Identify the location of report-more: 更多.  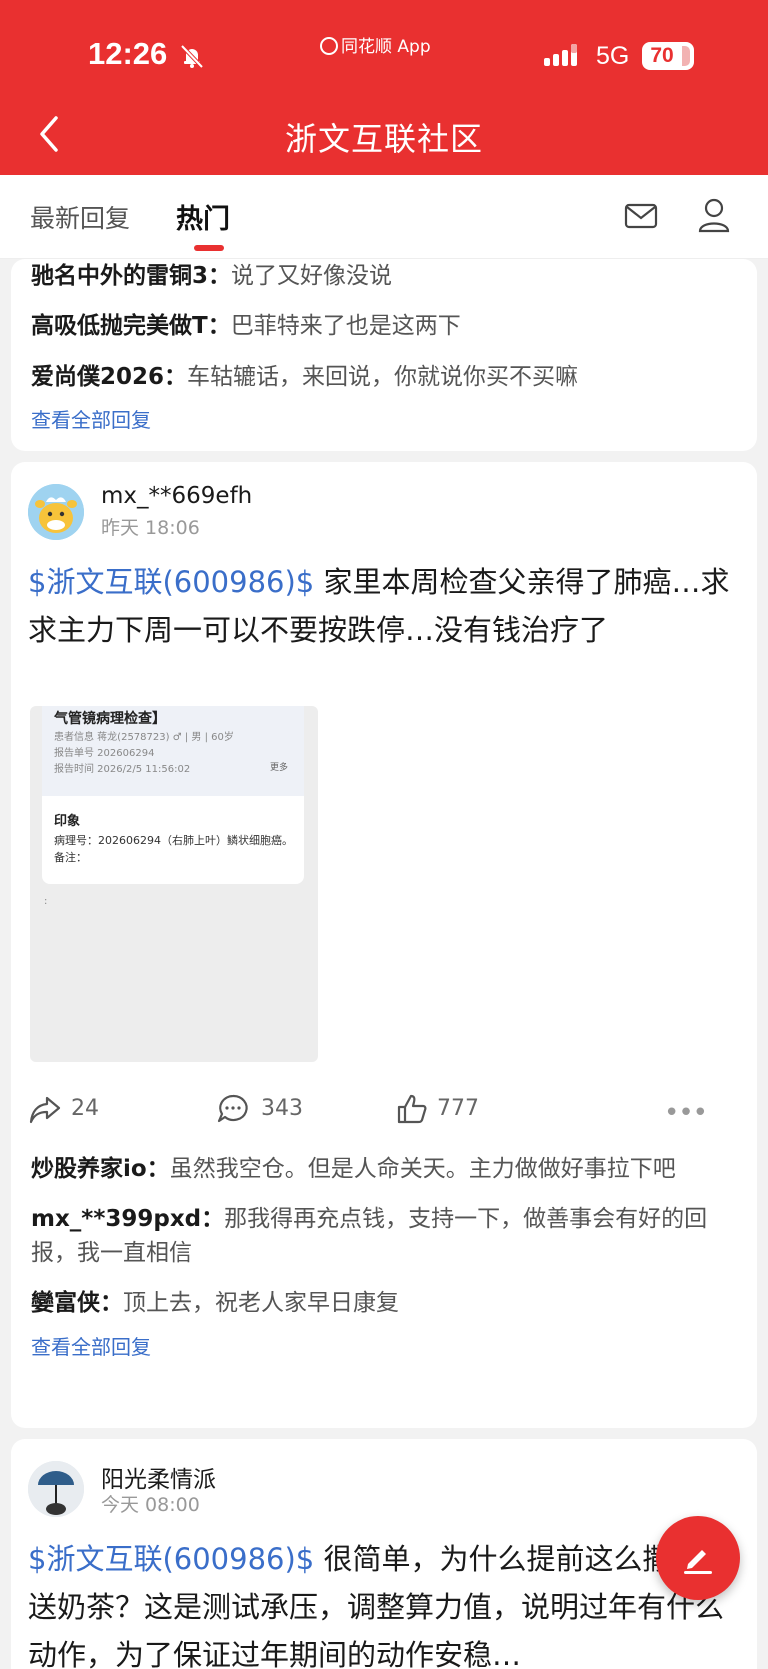
(279, 768).